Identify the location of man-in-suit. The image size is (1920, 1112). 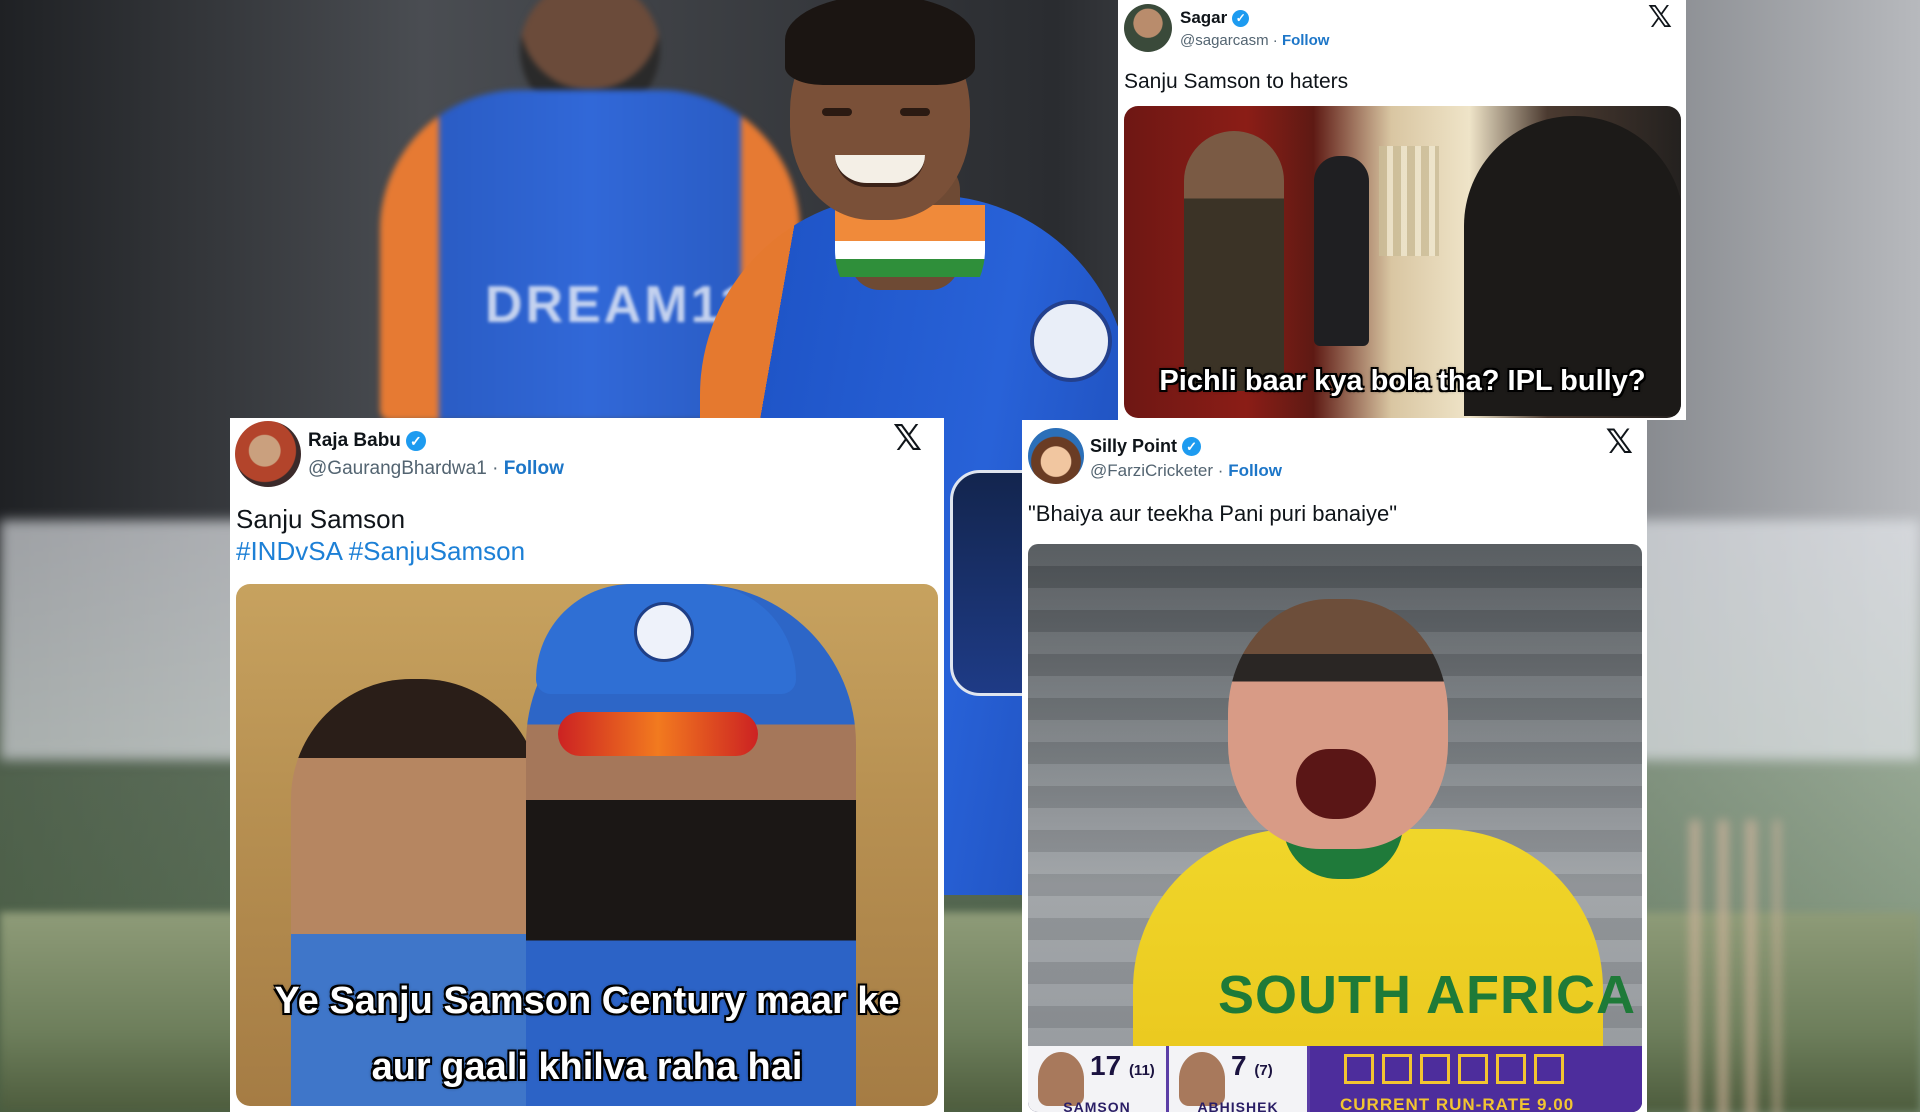
(1341, 251).